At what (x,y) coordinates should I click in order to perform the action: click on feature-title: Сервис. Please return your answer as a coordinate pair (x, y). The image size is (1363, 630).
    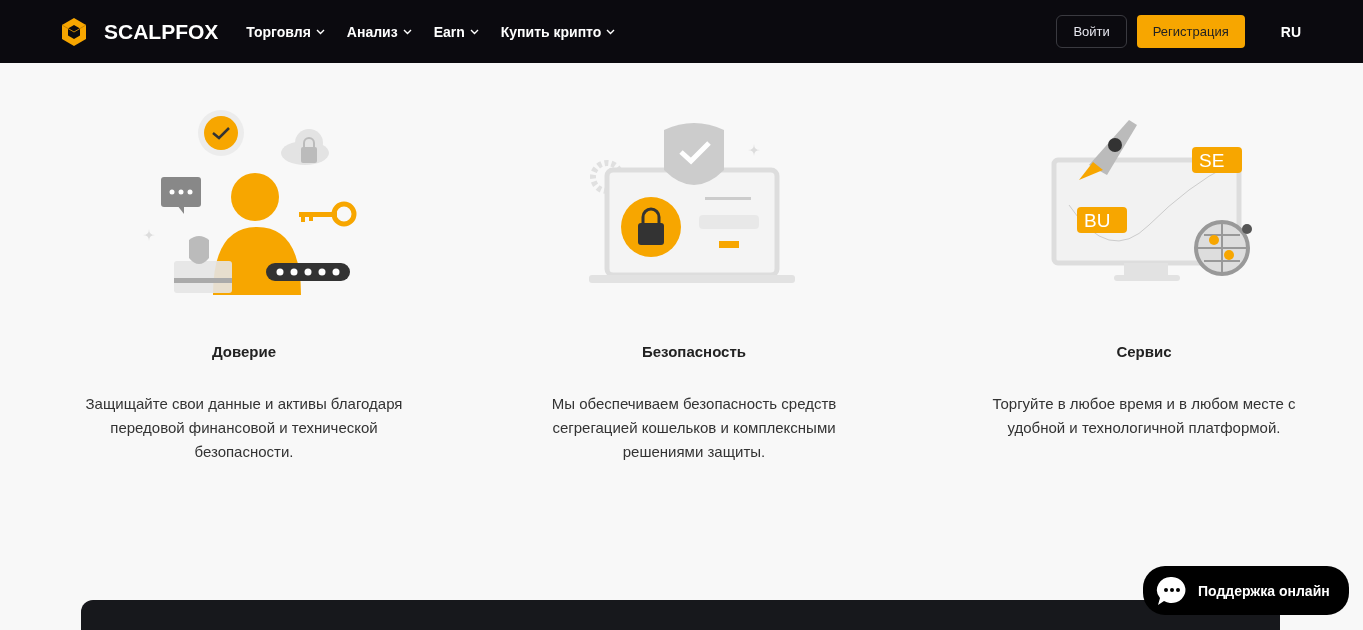
    Looking at the image, I should click on (1144, 351).